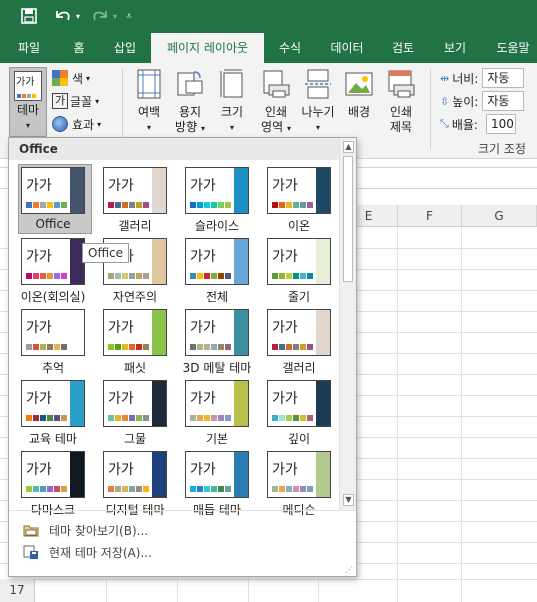  Describe the element at coordinates (359, 94) in the screenshot. I see `background-button: 배경` at that location.